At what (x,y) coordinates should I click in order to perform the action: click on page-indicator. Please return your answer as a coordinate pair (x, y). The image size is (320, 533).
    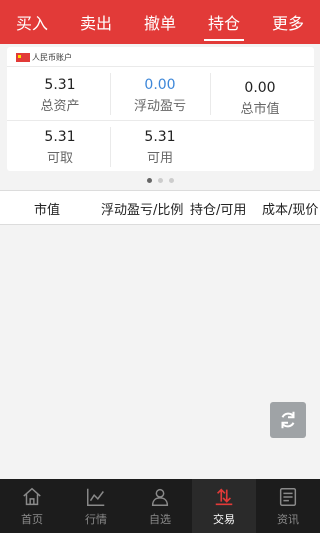
    Looking at the image, I should click on (160, 180).